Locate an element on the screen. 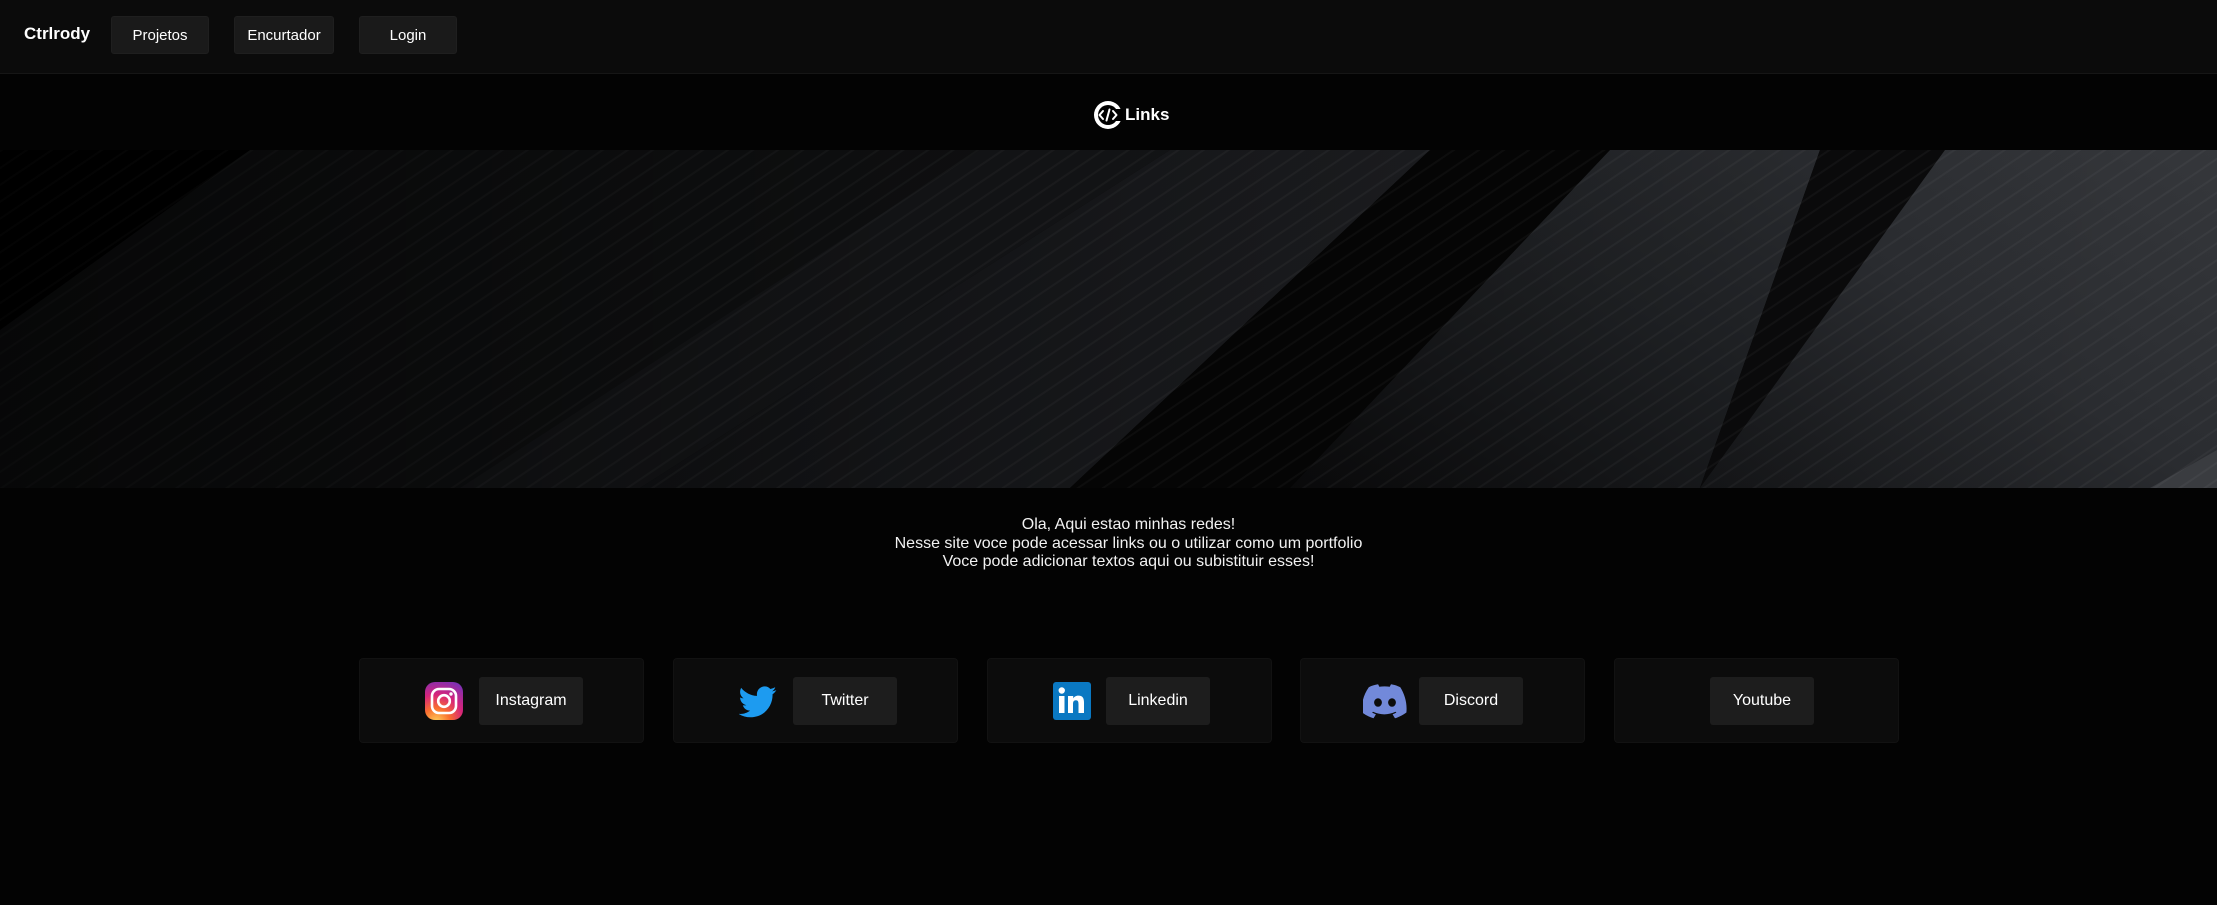  youtube-card: Youtube is located at coordinates (1756, 700).